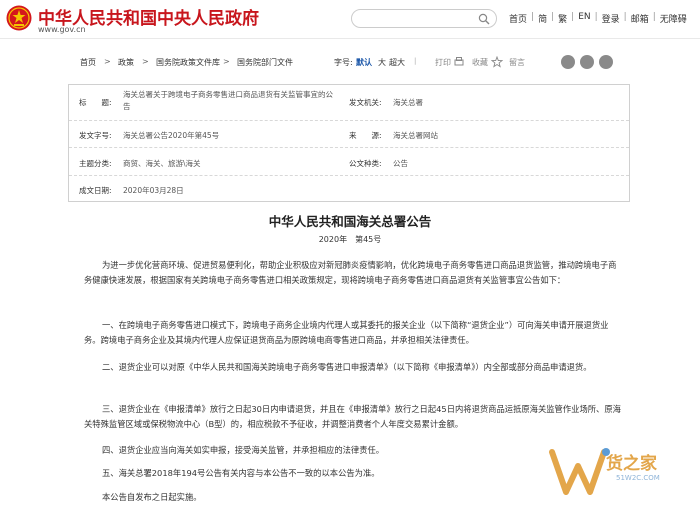 Image resolution: width=700 pixels, height=511 pixels. I want to click on weibo-share-icon, so click(568, 62).